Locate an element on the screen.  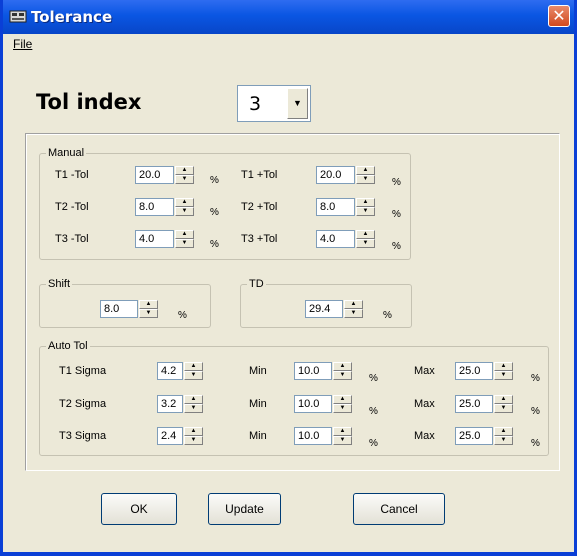
app-icon is located at coordinates (18, 16).